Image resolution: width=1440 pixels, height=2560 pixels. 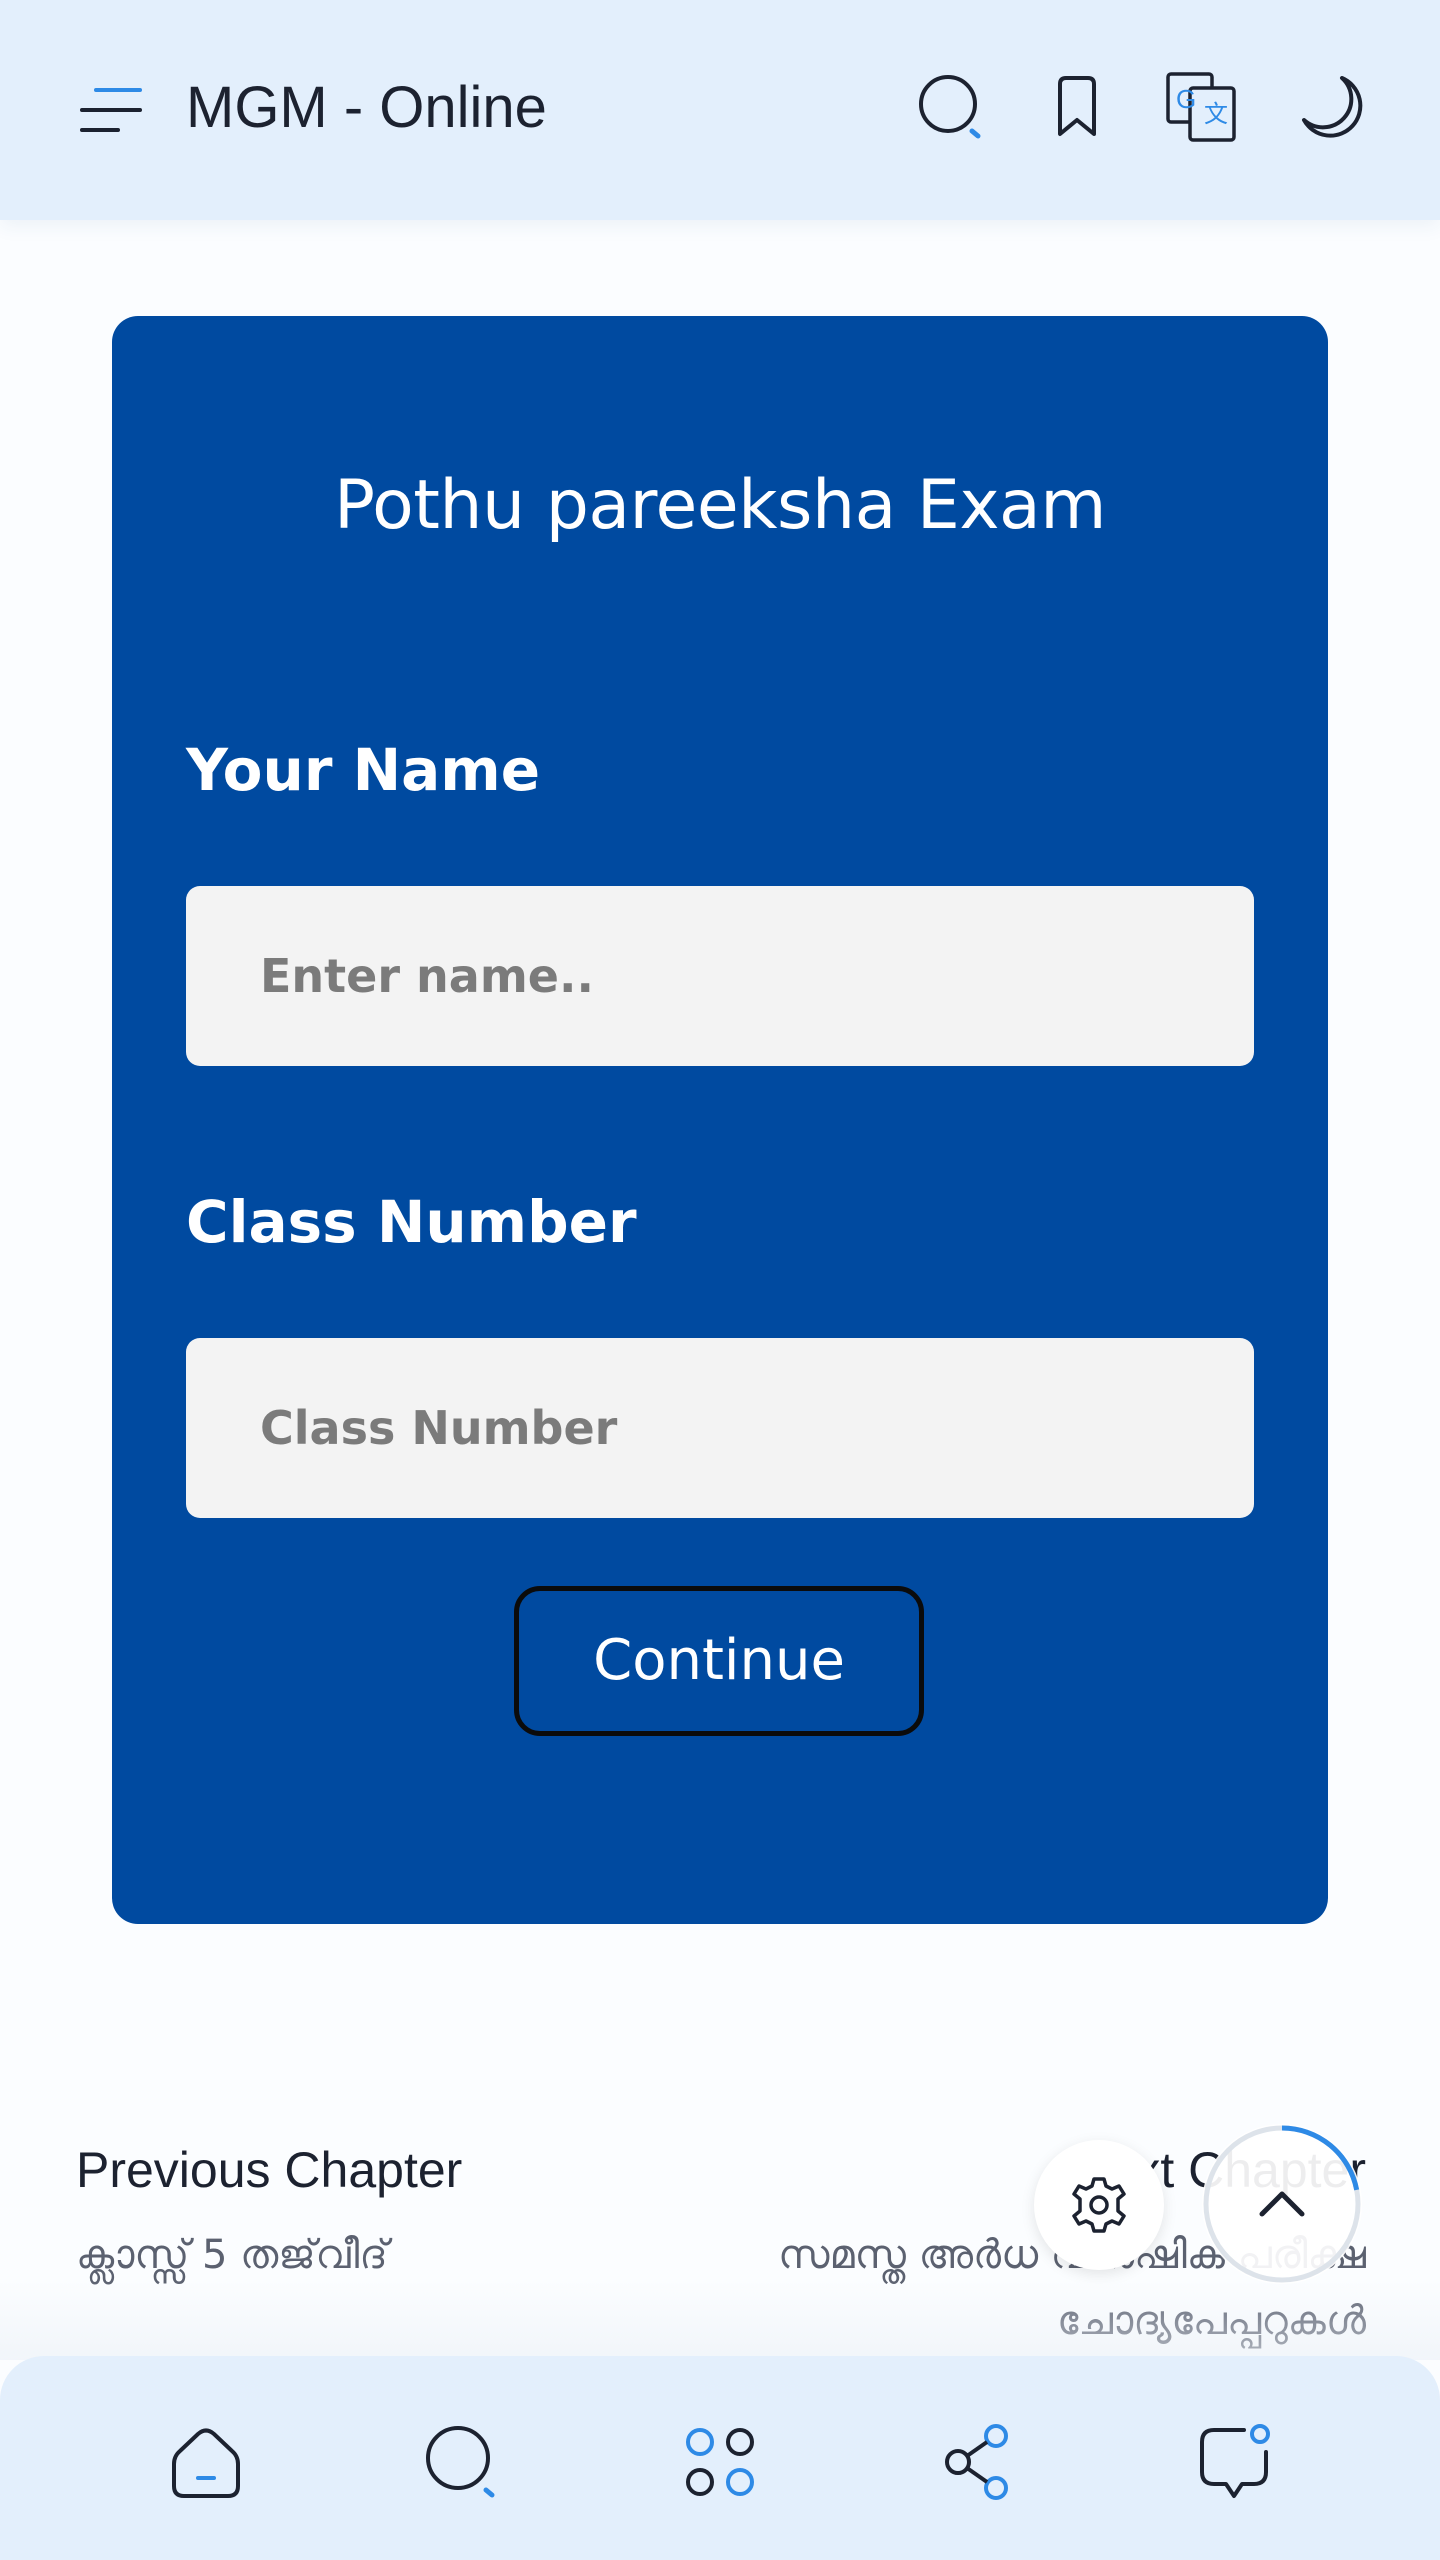 What do you see at coordinates (376, 2209) in the screenshot?
I see `previous-chapter-link: Previous Chapter ക്ലാസ്സ് 5 തജ്‌വീദ്` at bounding box center [376, 2209].